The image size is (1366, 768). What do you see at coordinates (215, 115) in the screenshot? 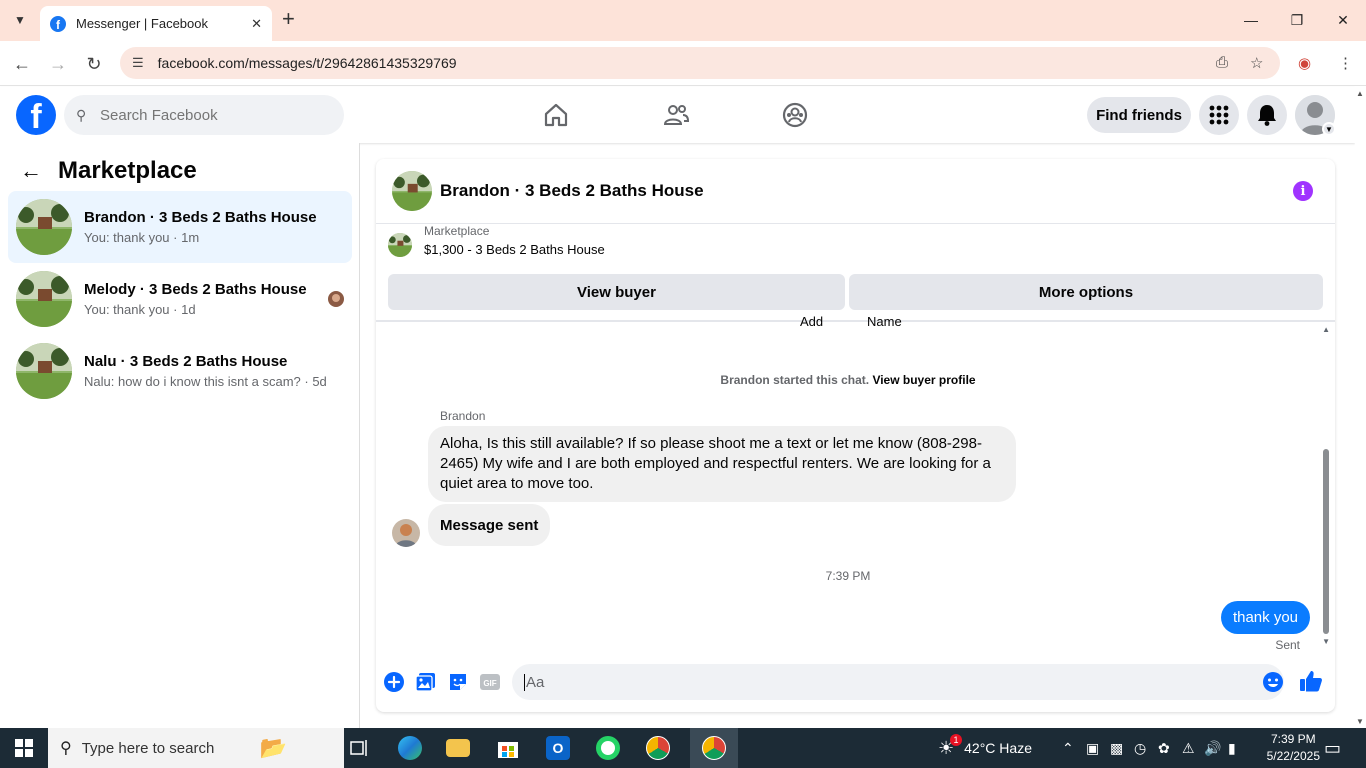
I see `facebook-search-input` at bounding box center [215, 115].